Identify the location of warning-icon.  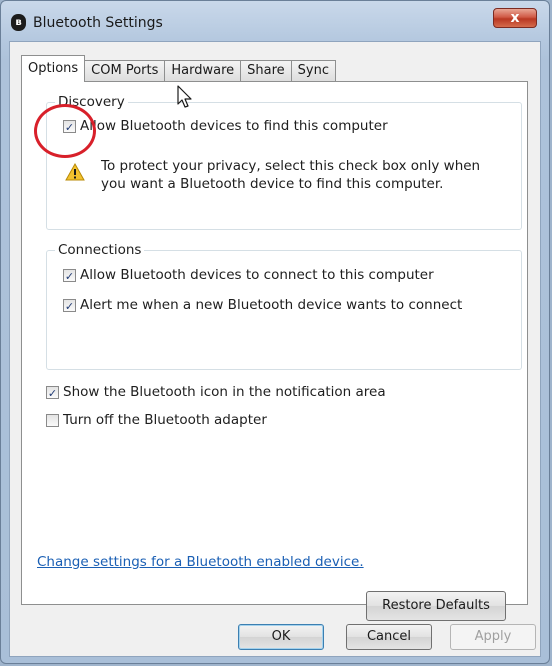
(75, 172).